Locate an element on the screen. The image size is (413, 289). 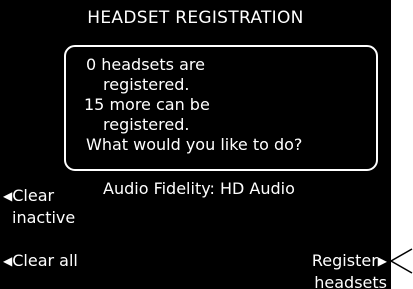
clear-inactive-label-line2: inactive is located at coordinates (44, 217).